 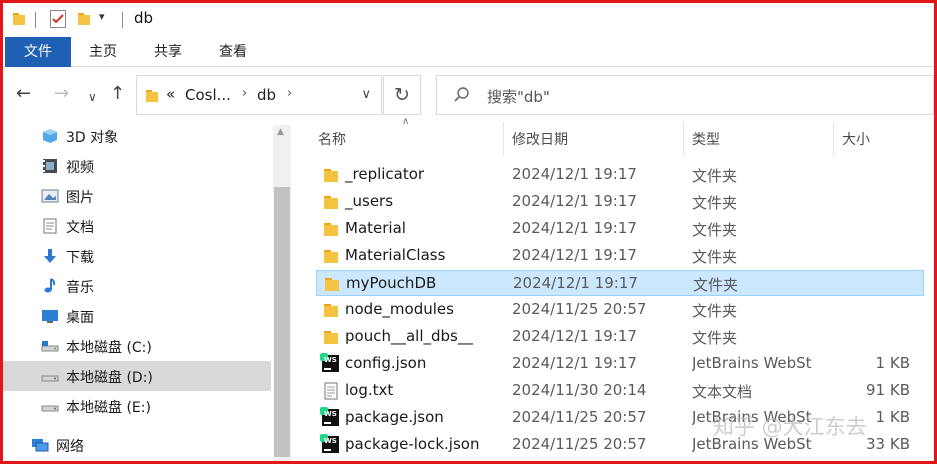 What do you see at coordinates (386, 363) in the screenshot?
I see `file-name: config.json` at bounding box center [386, 363].